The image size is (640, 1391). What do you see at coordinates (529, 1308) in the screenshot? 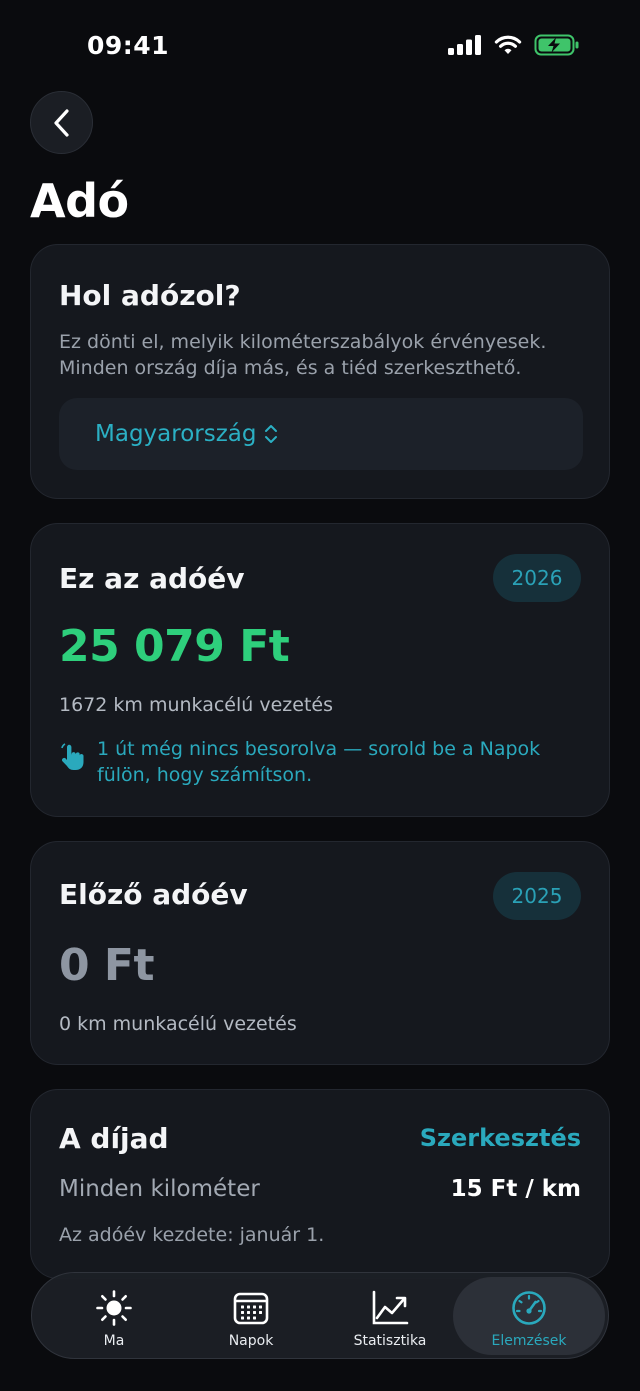
I see `gauge-icon` at bounding box center [529, 1308].